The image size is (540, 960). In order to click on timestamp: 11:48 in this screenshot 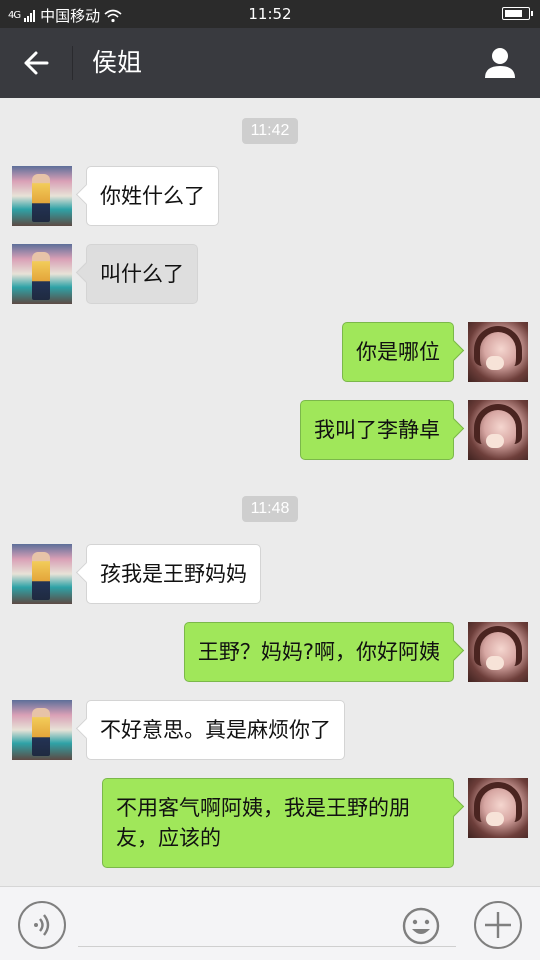, I will do `click(270, 509)`.